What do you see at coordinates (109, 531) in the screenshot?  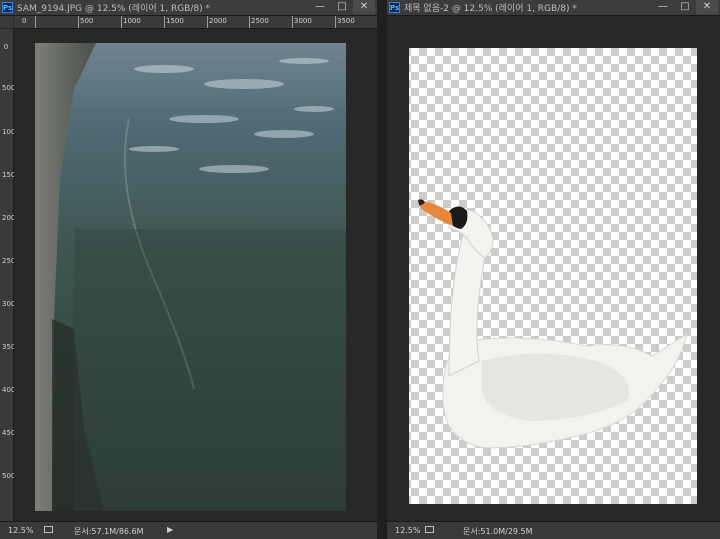 I see `document-size-info: 문서:57.1M/86.6M` at bounding box center [109, 531].